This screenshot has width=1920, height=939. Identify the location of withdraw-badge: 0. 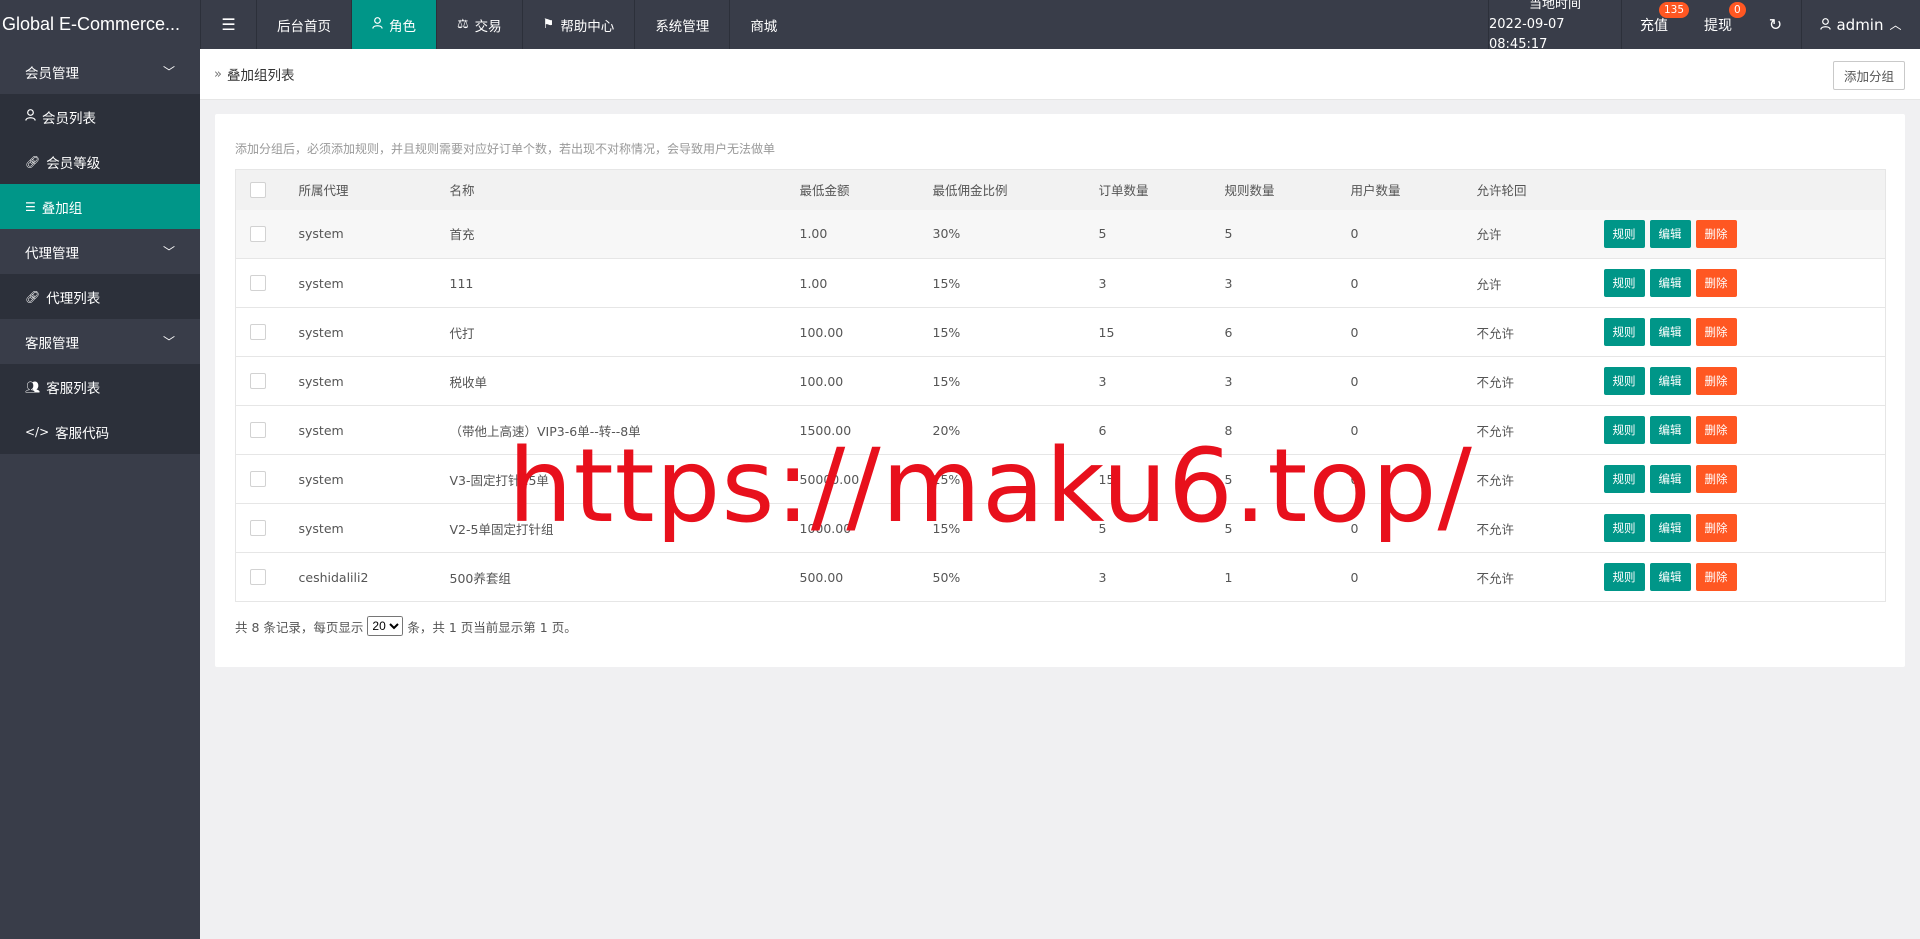
(1737, 10).